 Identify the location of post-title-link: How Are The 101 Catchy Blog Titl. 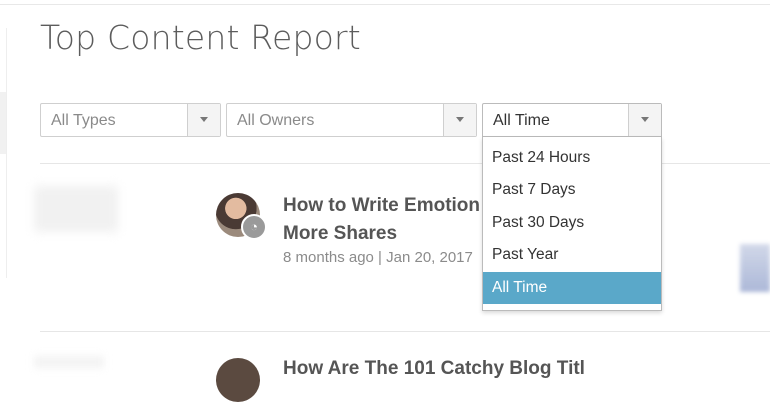
(434, 369).